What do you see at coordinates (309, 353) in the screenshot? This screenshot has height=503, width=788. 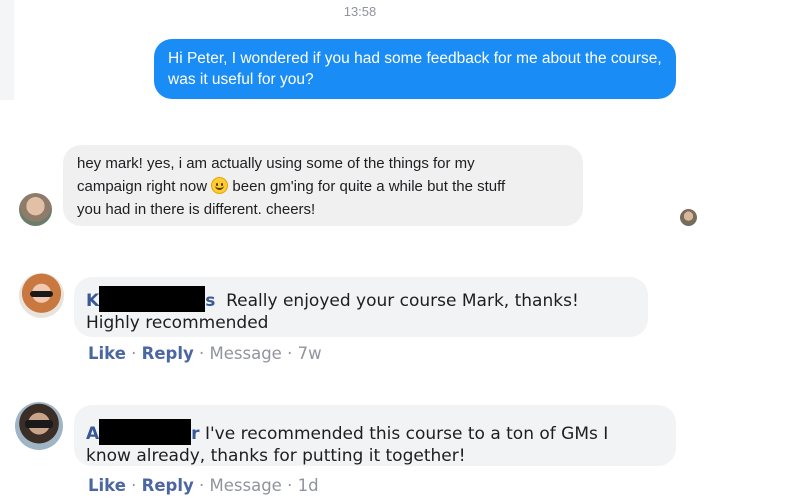 I see `comment-age: 7w` at bounding box center [309, 353].